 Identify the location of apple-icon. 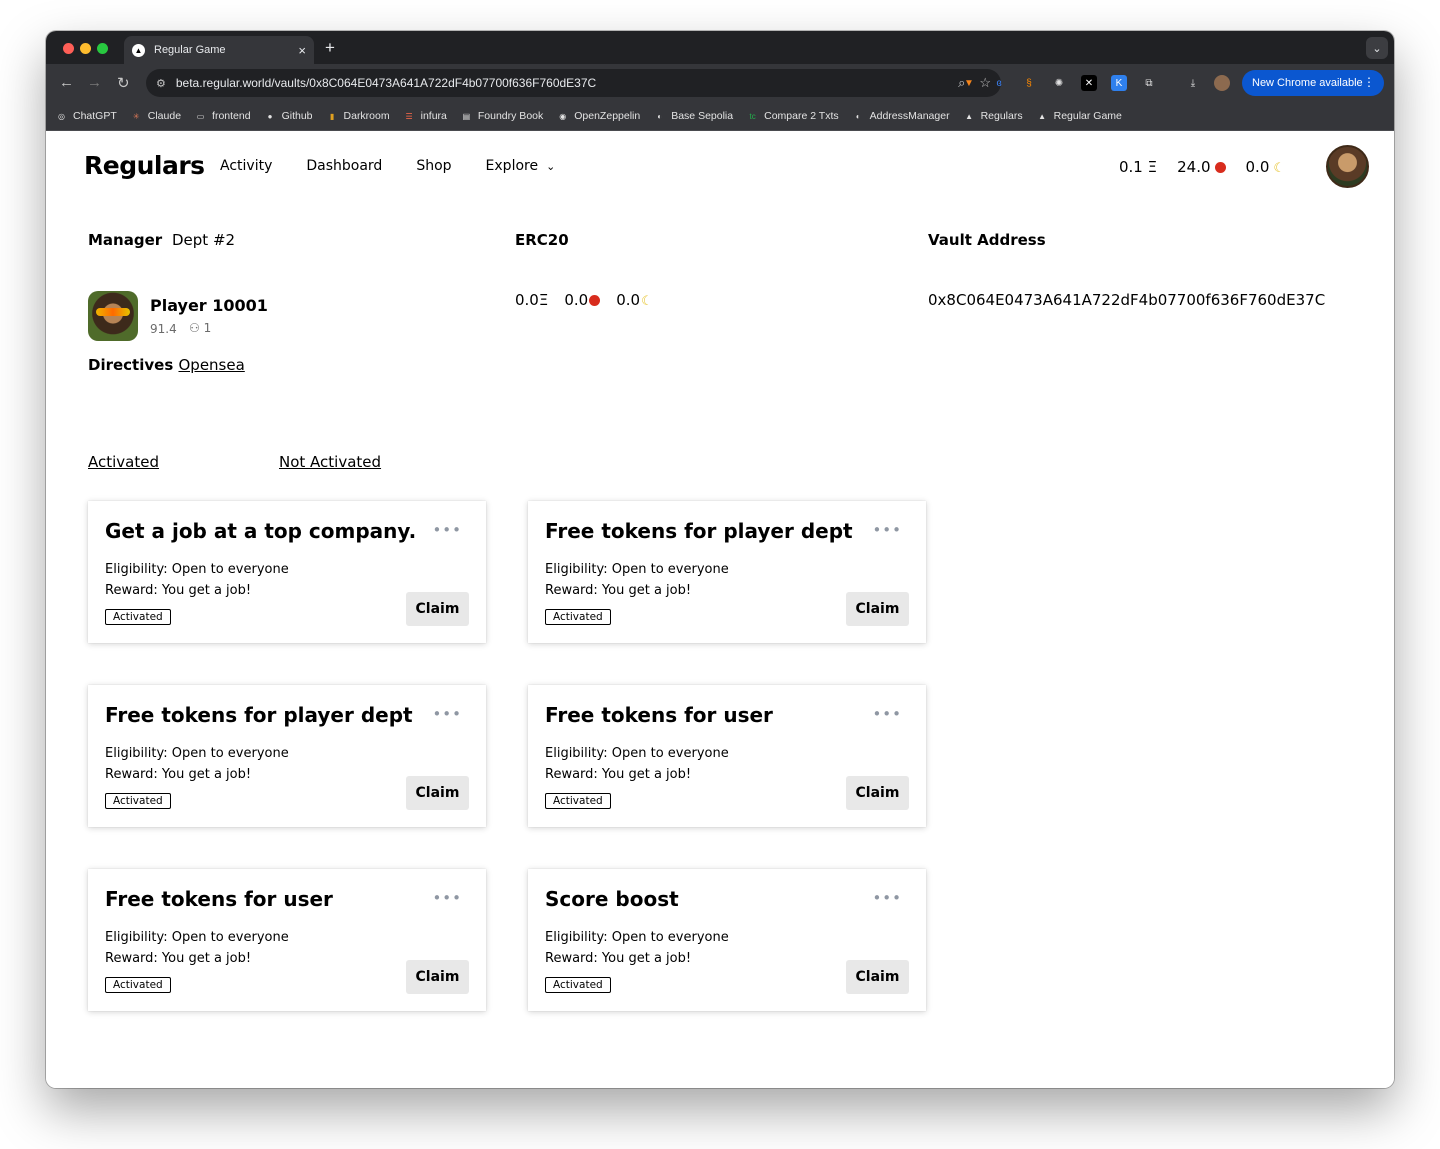
(1220, 167).